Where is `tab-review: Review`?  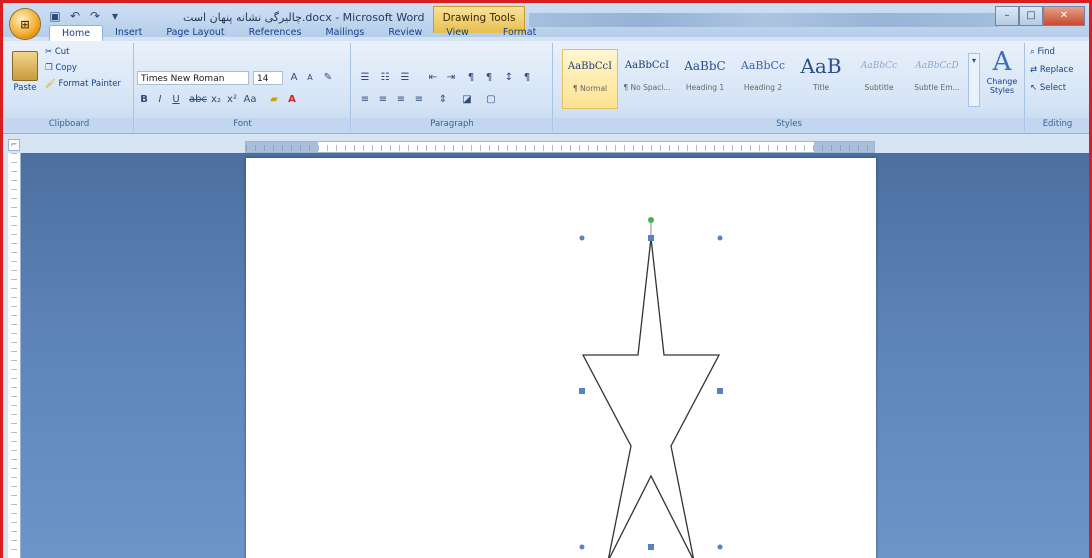 tab-review: Review is located at coordinates (405, 33).